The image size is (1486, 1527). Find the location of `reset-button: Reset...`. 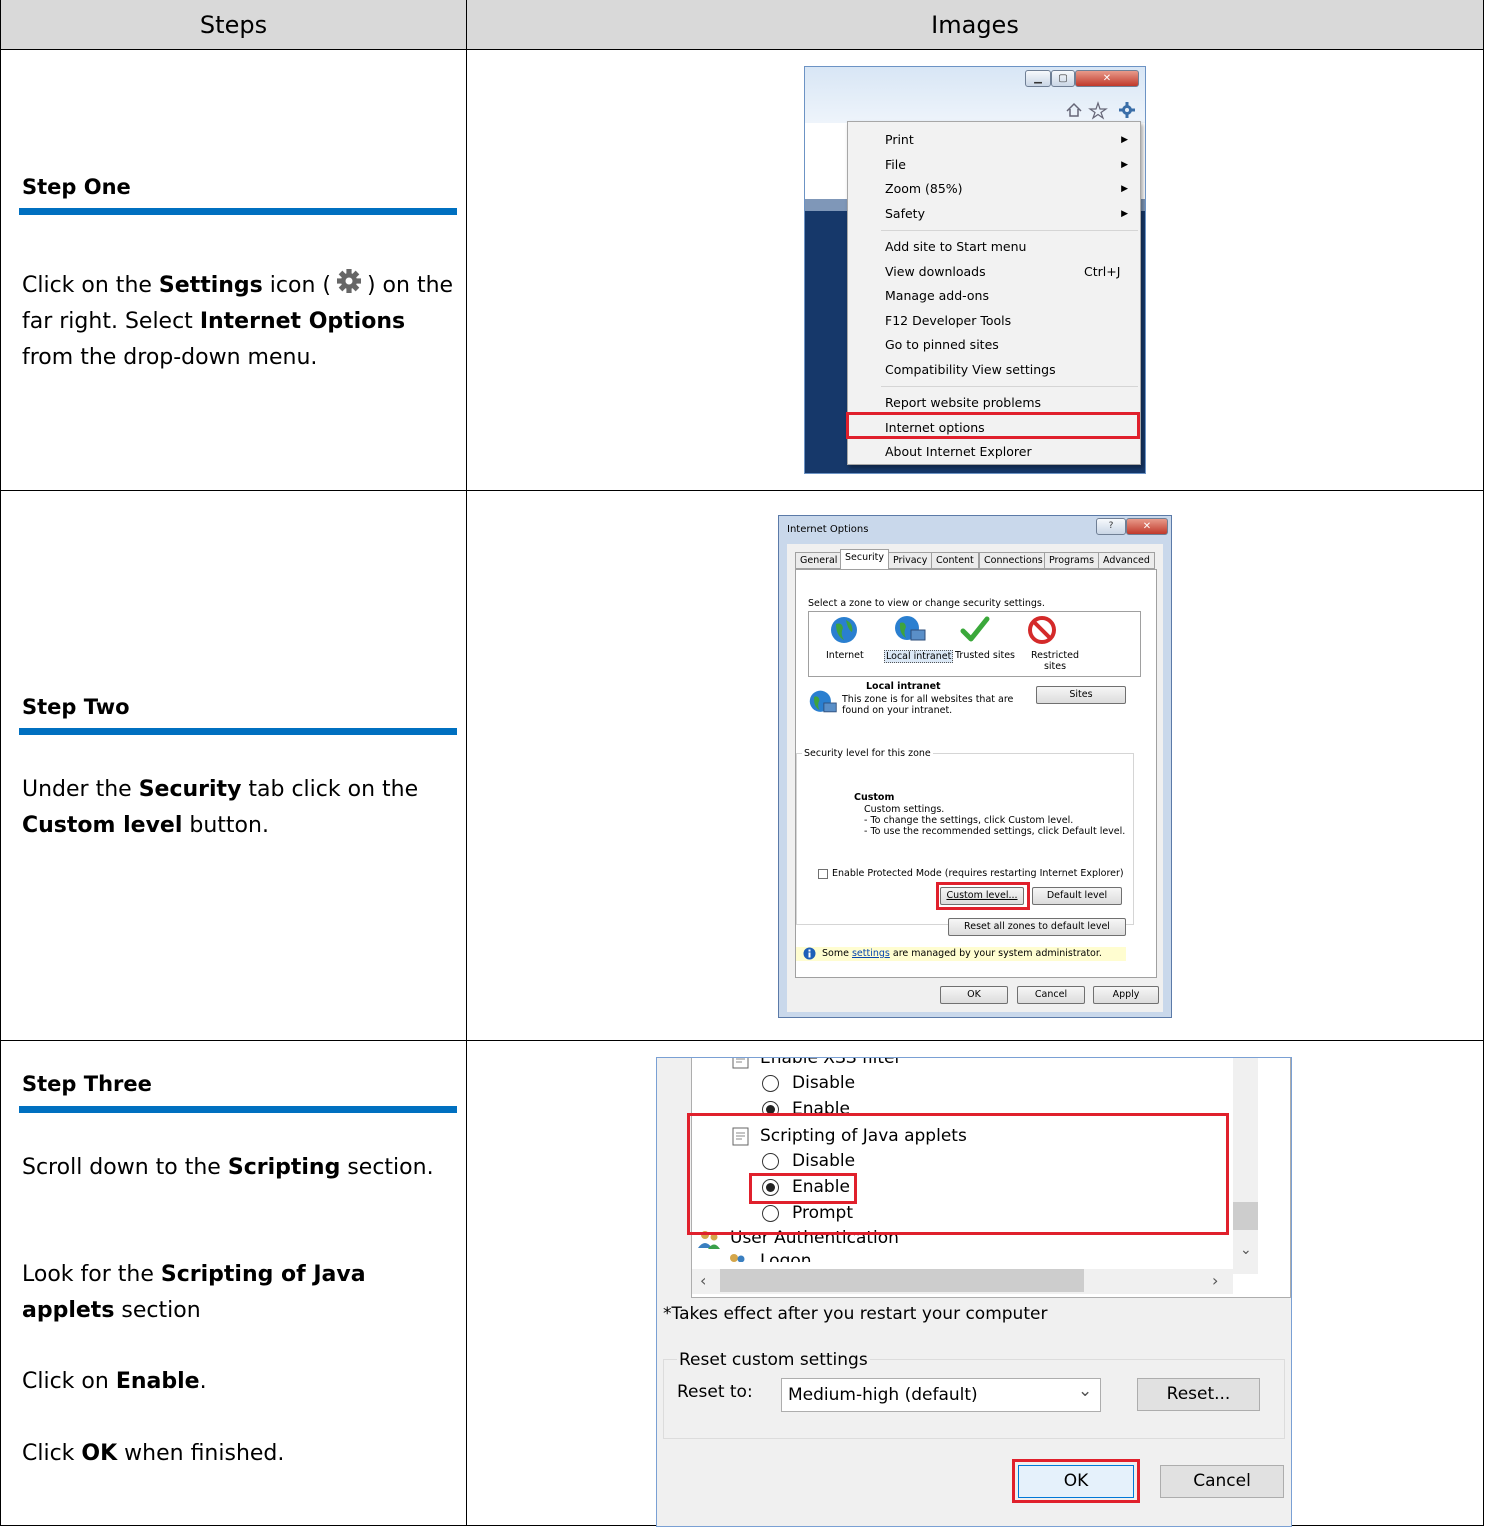

reset-button: Reset... is located at coordinates (1198, 1394).